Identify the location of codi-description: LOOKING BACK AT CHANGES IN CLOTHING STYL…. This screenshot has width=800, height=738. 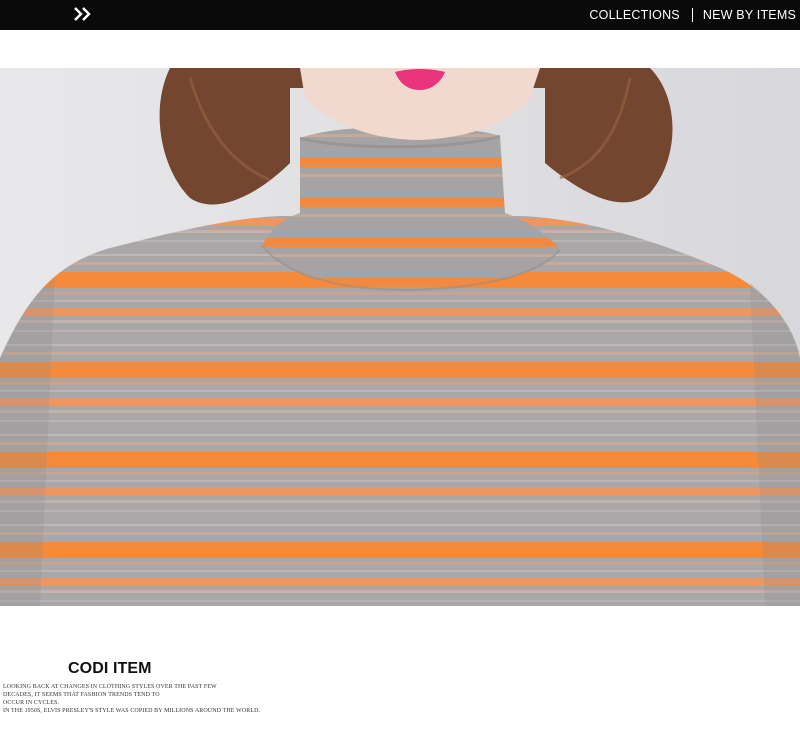
(131, 699).